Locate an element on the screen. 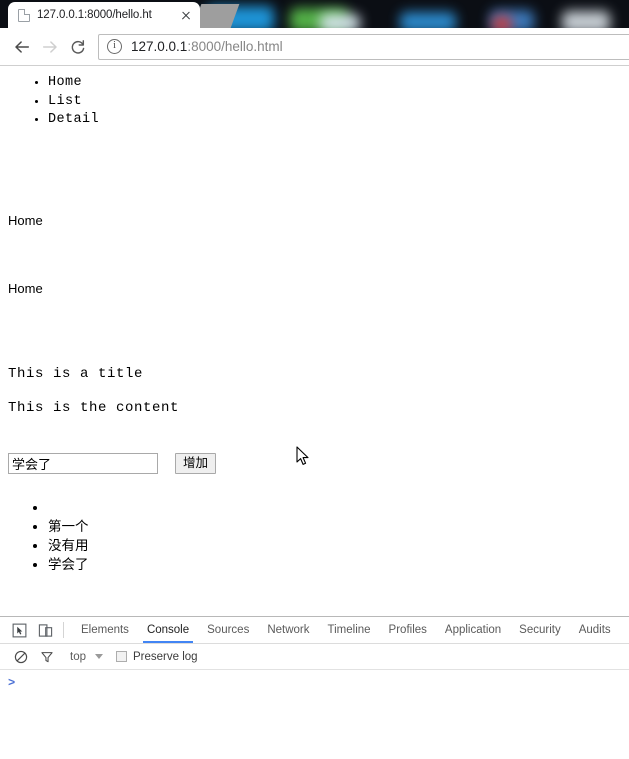 This screenshot has width=629, height=759. tab-title: 127.0.0.1:8000/hello.ht is located at coordinates (94, 15).